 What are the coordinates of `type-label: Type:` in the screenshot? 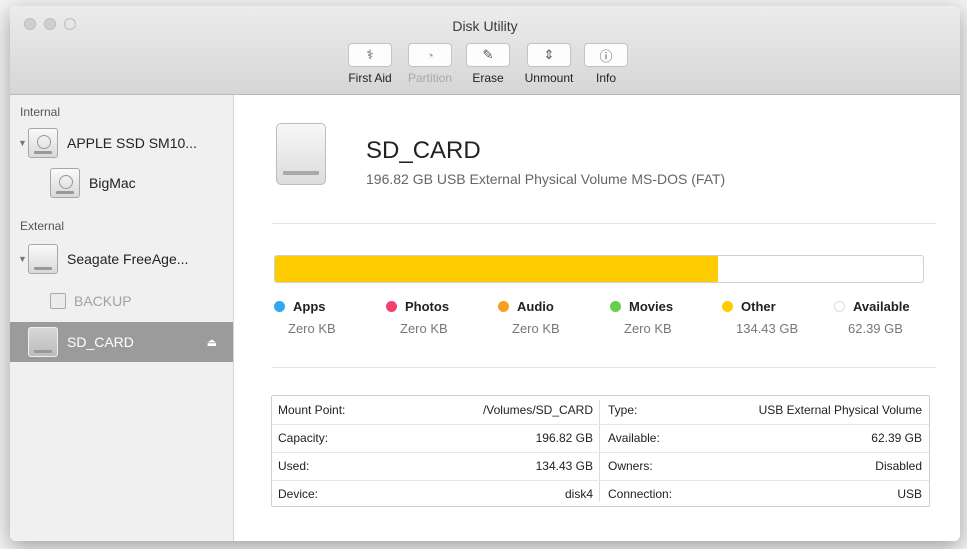 It's located at (623, 410).